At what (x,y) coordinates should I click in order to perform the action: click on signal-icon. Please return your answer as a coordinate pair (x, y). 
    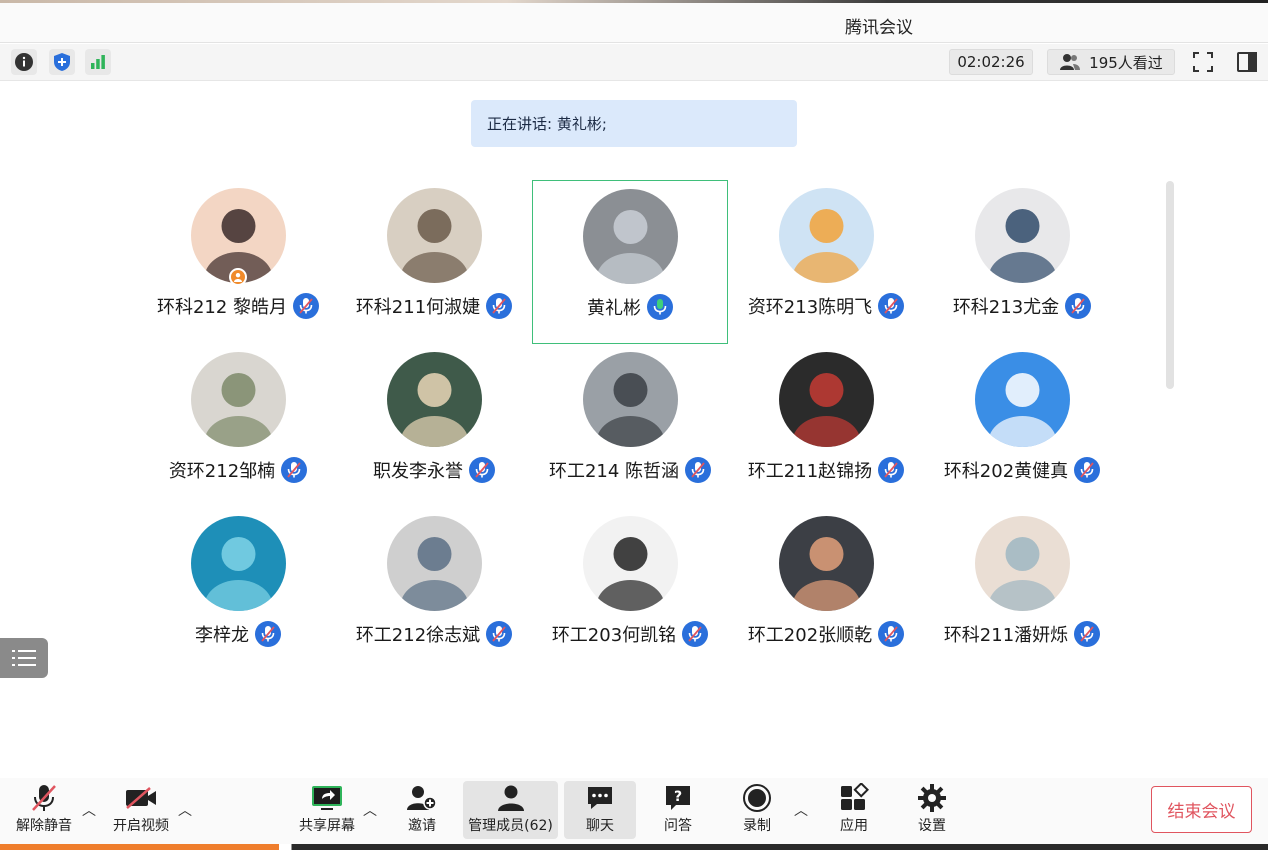
    Looking at the image, I should click on (98, 62).